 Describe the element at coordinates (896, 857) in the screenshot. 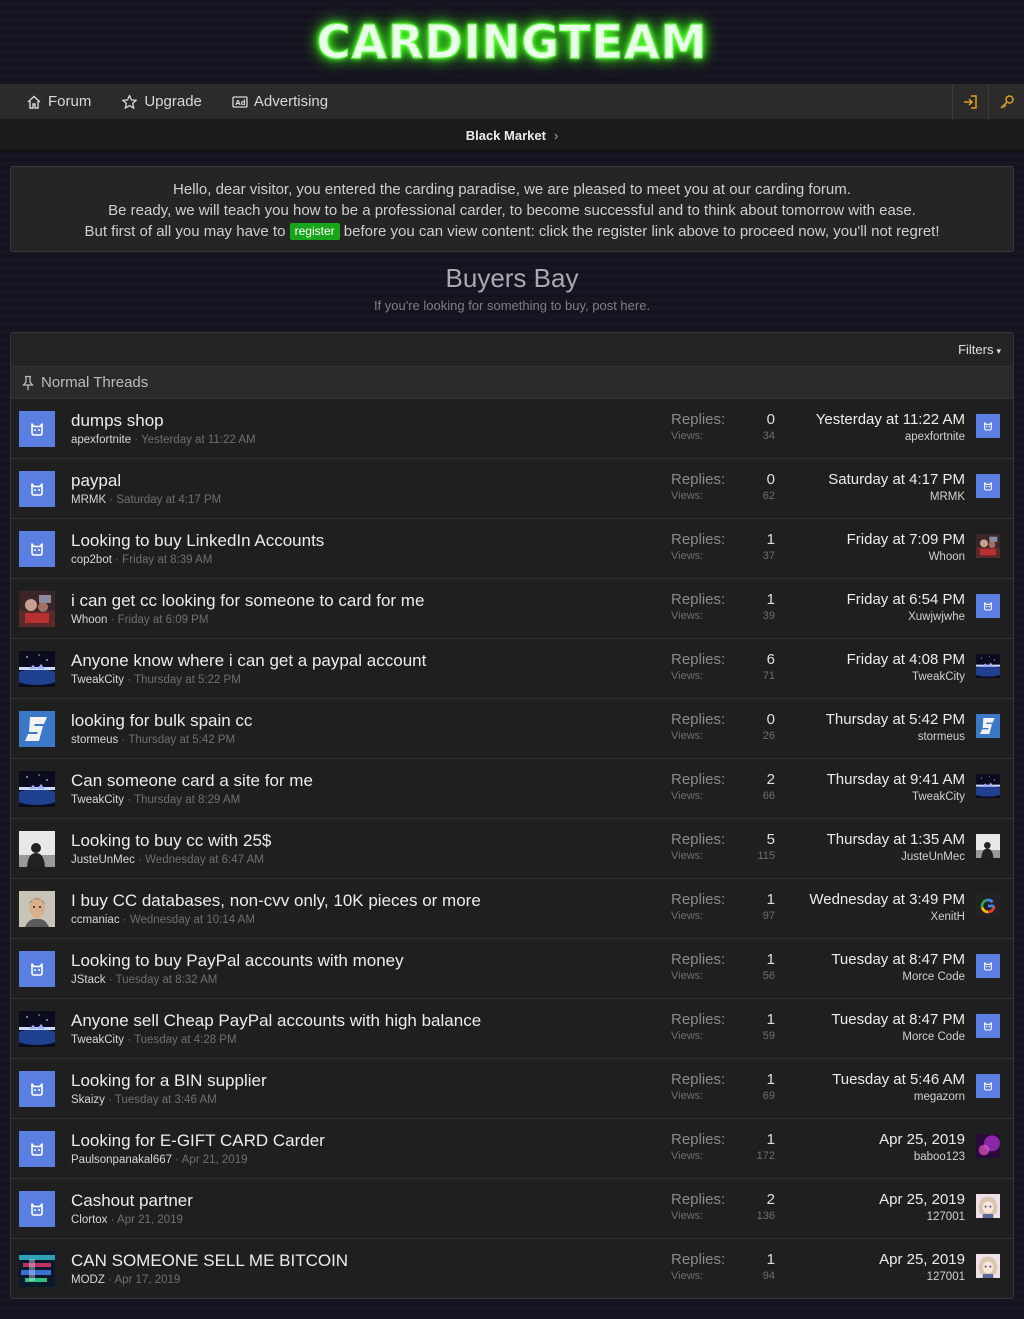

I see `last-post-user: JusteUnMec` at that location.